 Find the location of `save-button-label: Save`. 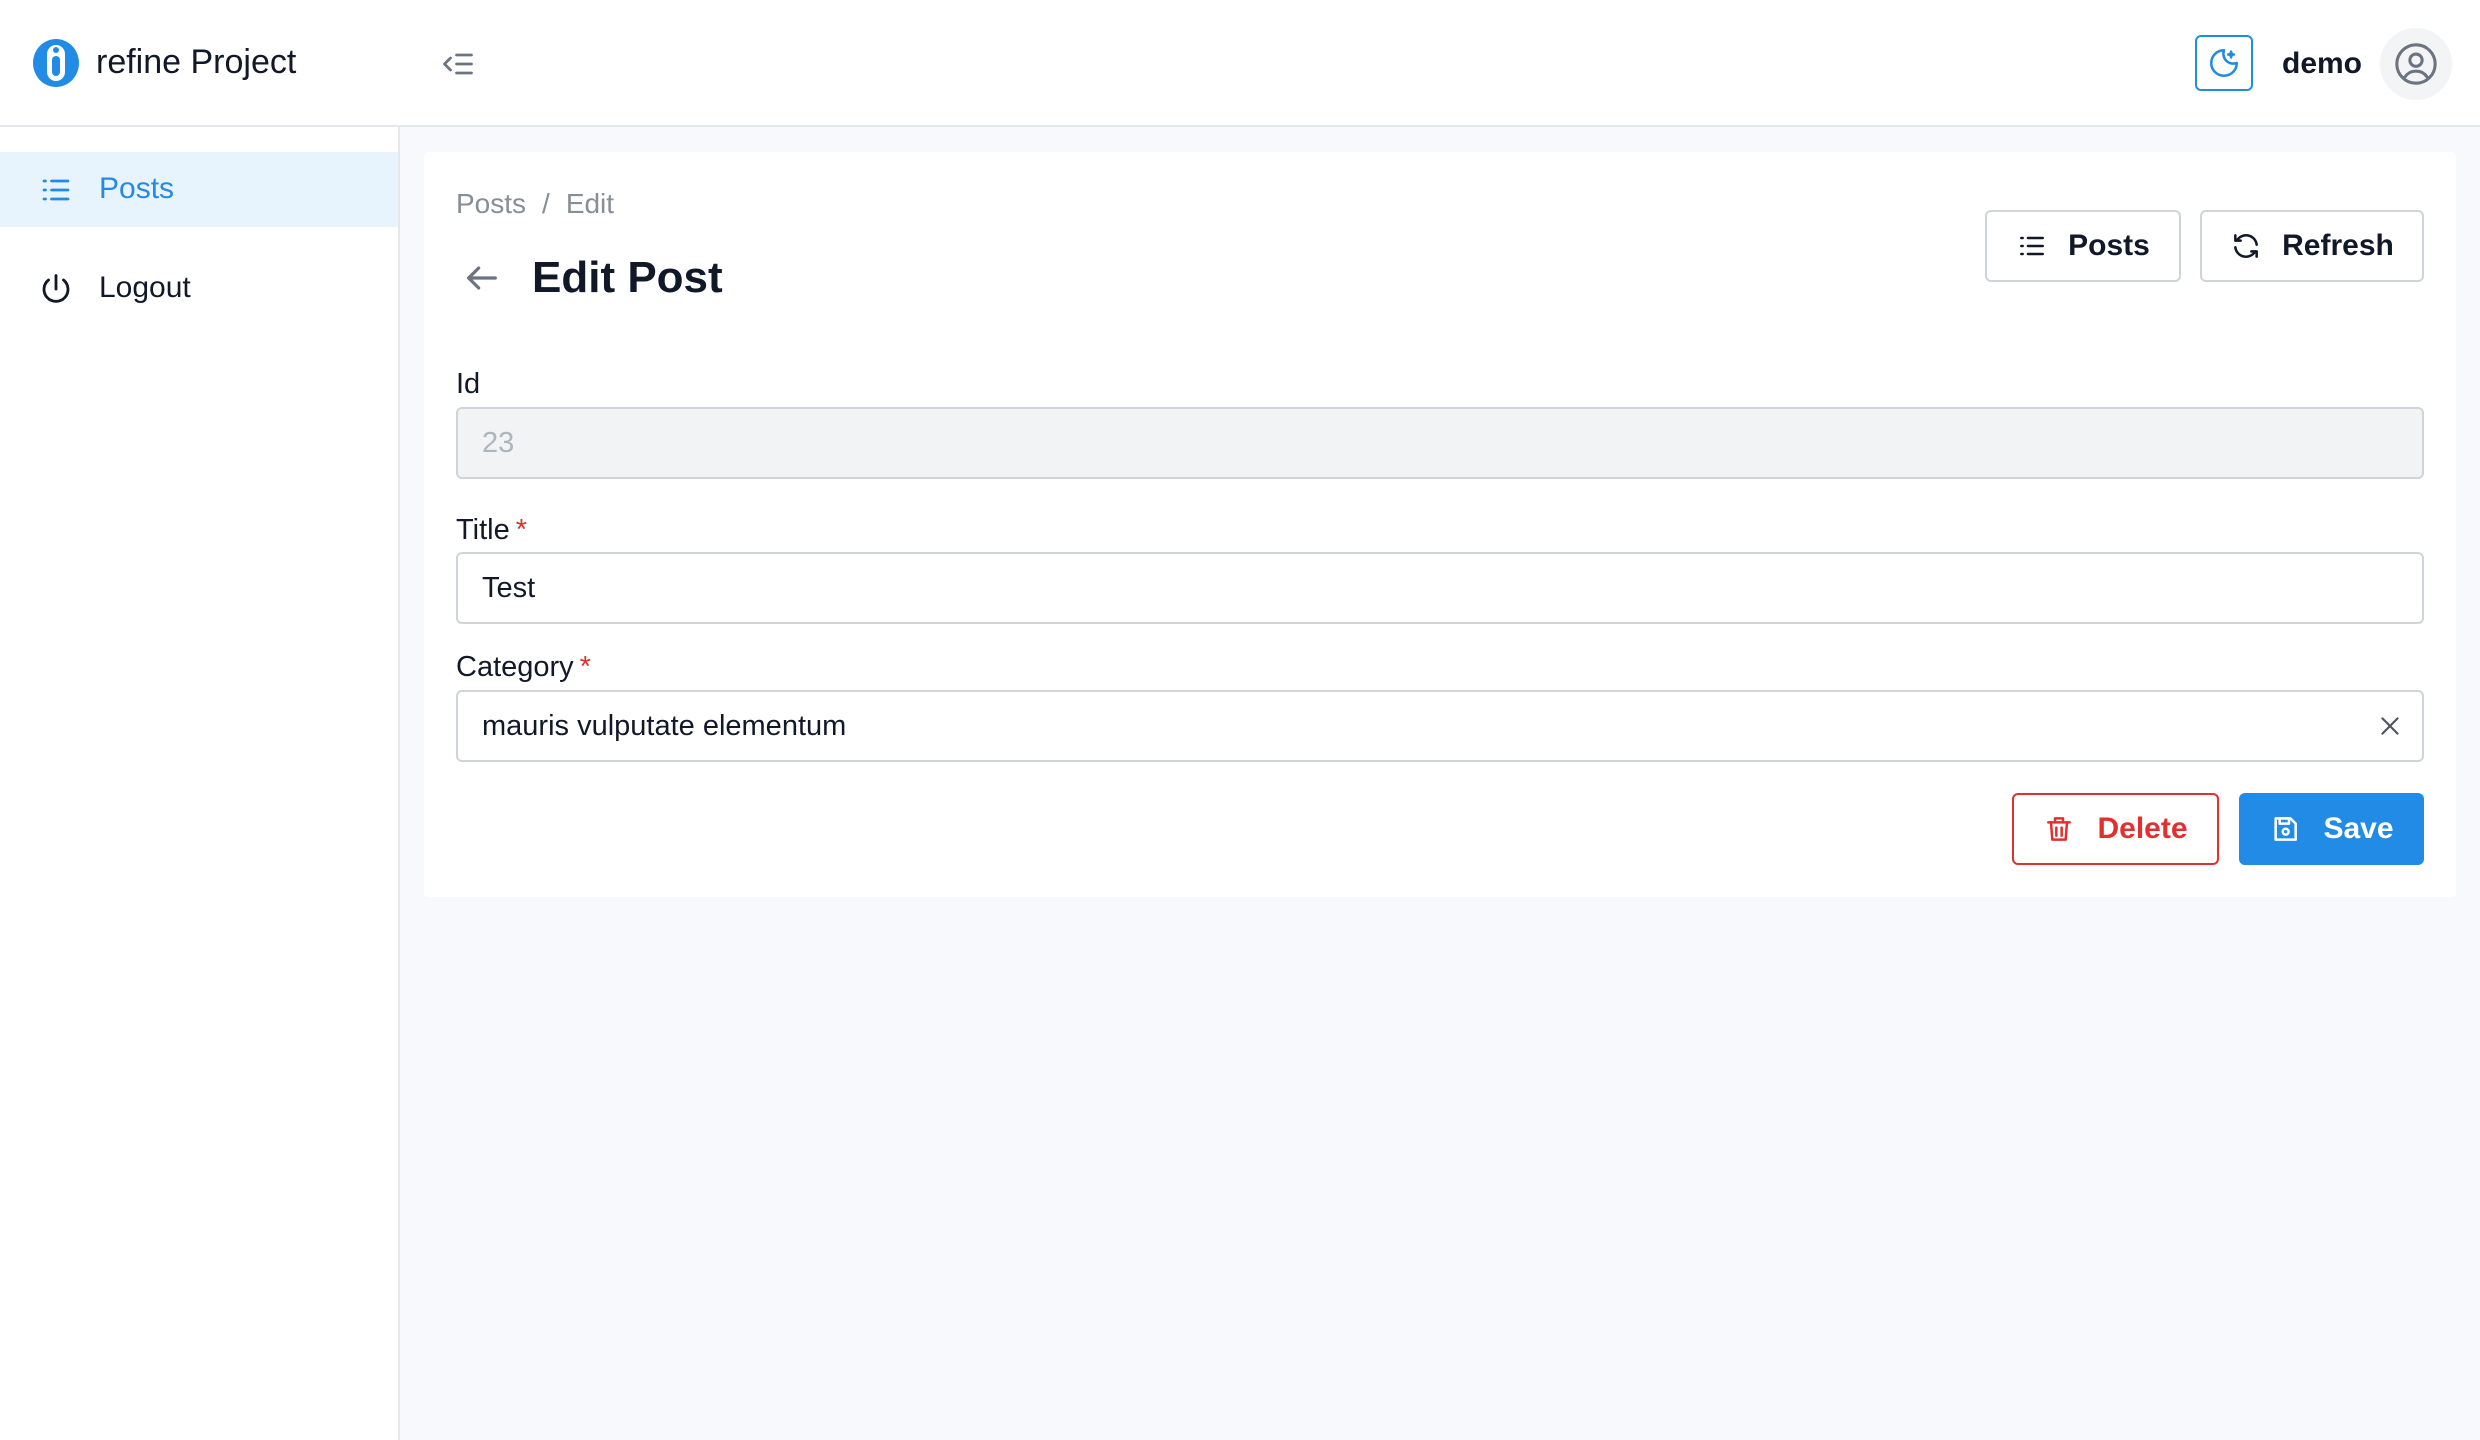

save-button-label: Save is located at coordinates (2358, 828).